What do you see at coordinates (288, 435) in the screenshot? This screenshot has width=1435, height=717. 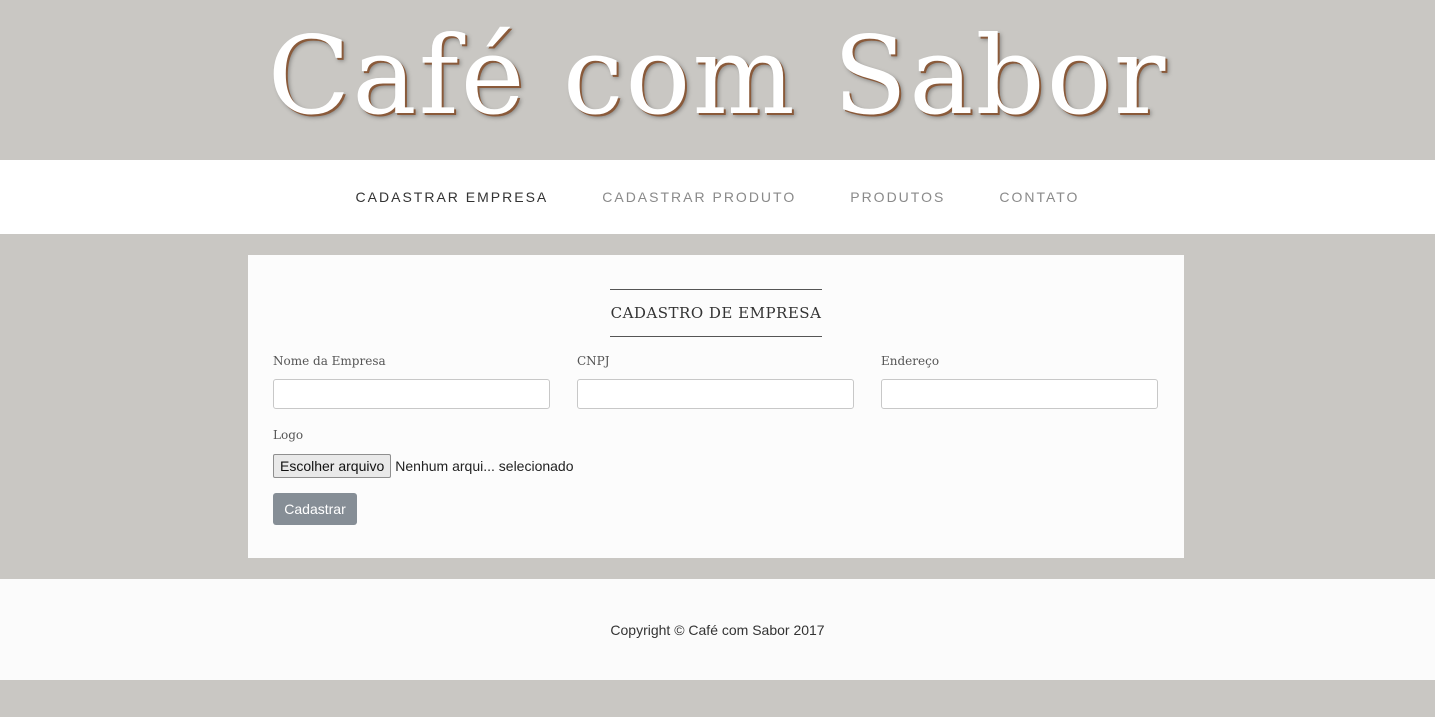 I see `logo-label: Logo` at bounding box center [288, 435].